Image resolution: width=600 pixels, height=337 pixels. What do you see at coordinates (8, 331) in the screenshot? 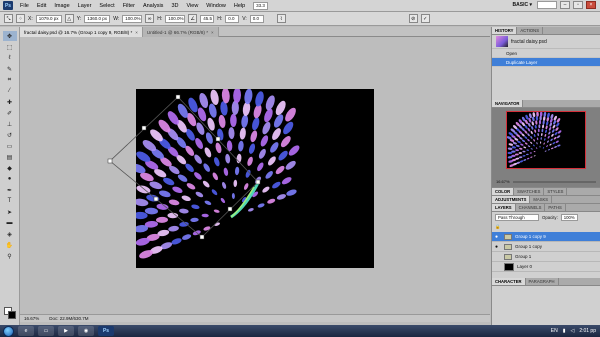
I see `start-button` at bounding box center [8, 331].